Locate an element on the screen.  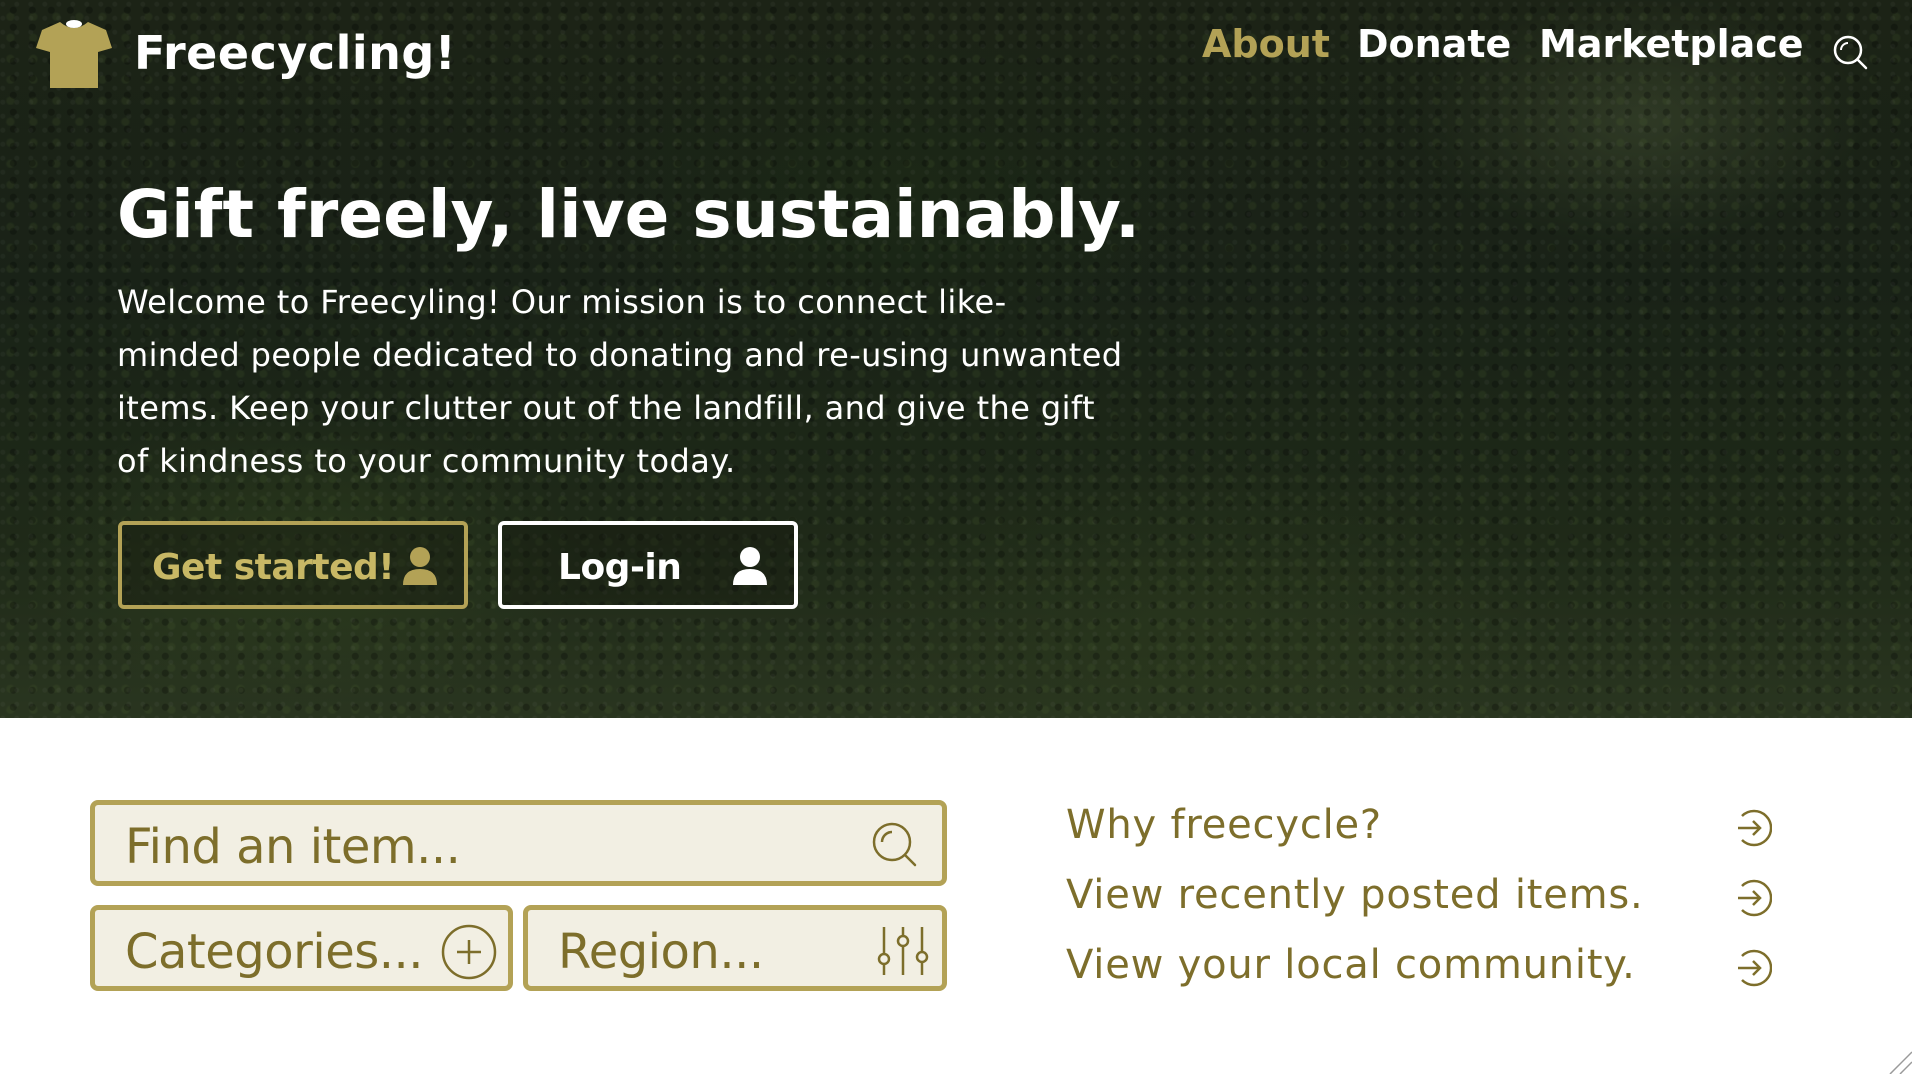
recent-items-link: View recently posted items. is located at coordinates (1426, 900).